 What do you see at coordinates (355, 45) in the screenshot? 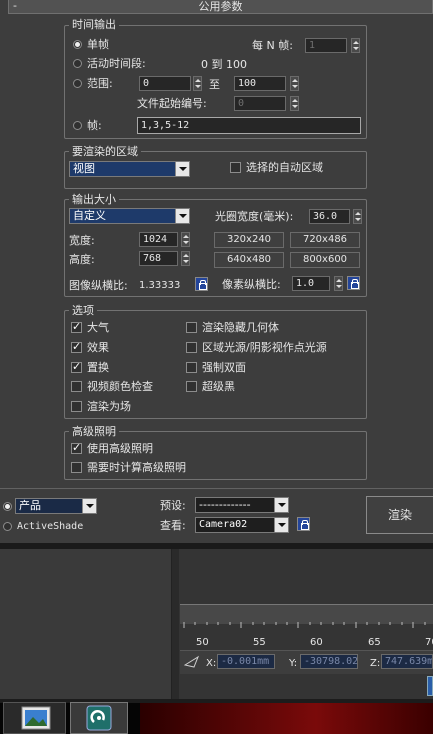
I see `every-n-spinner` at bounding box center [355, 45].